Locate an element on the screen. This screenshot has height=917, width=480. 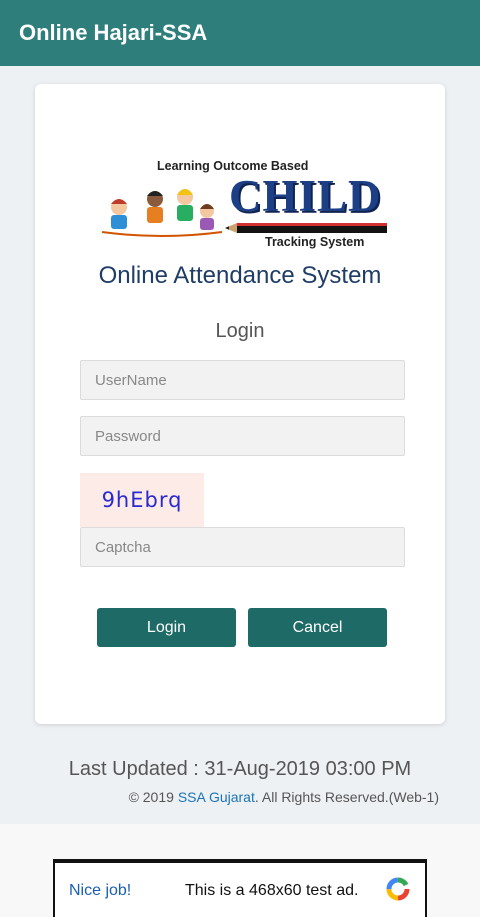
captcha-input is located at coordinates (242, 547).